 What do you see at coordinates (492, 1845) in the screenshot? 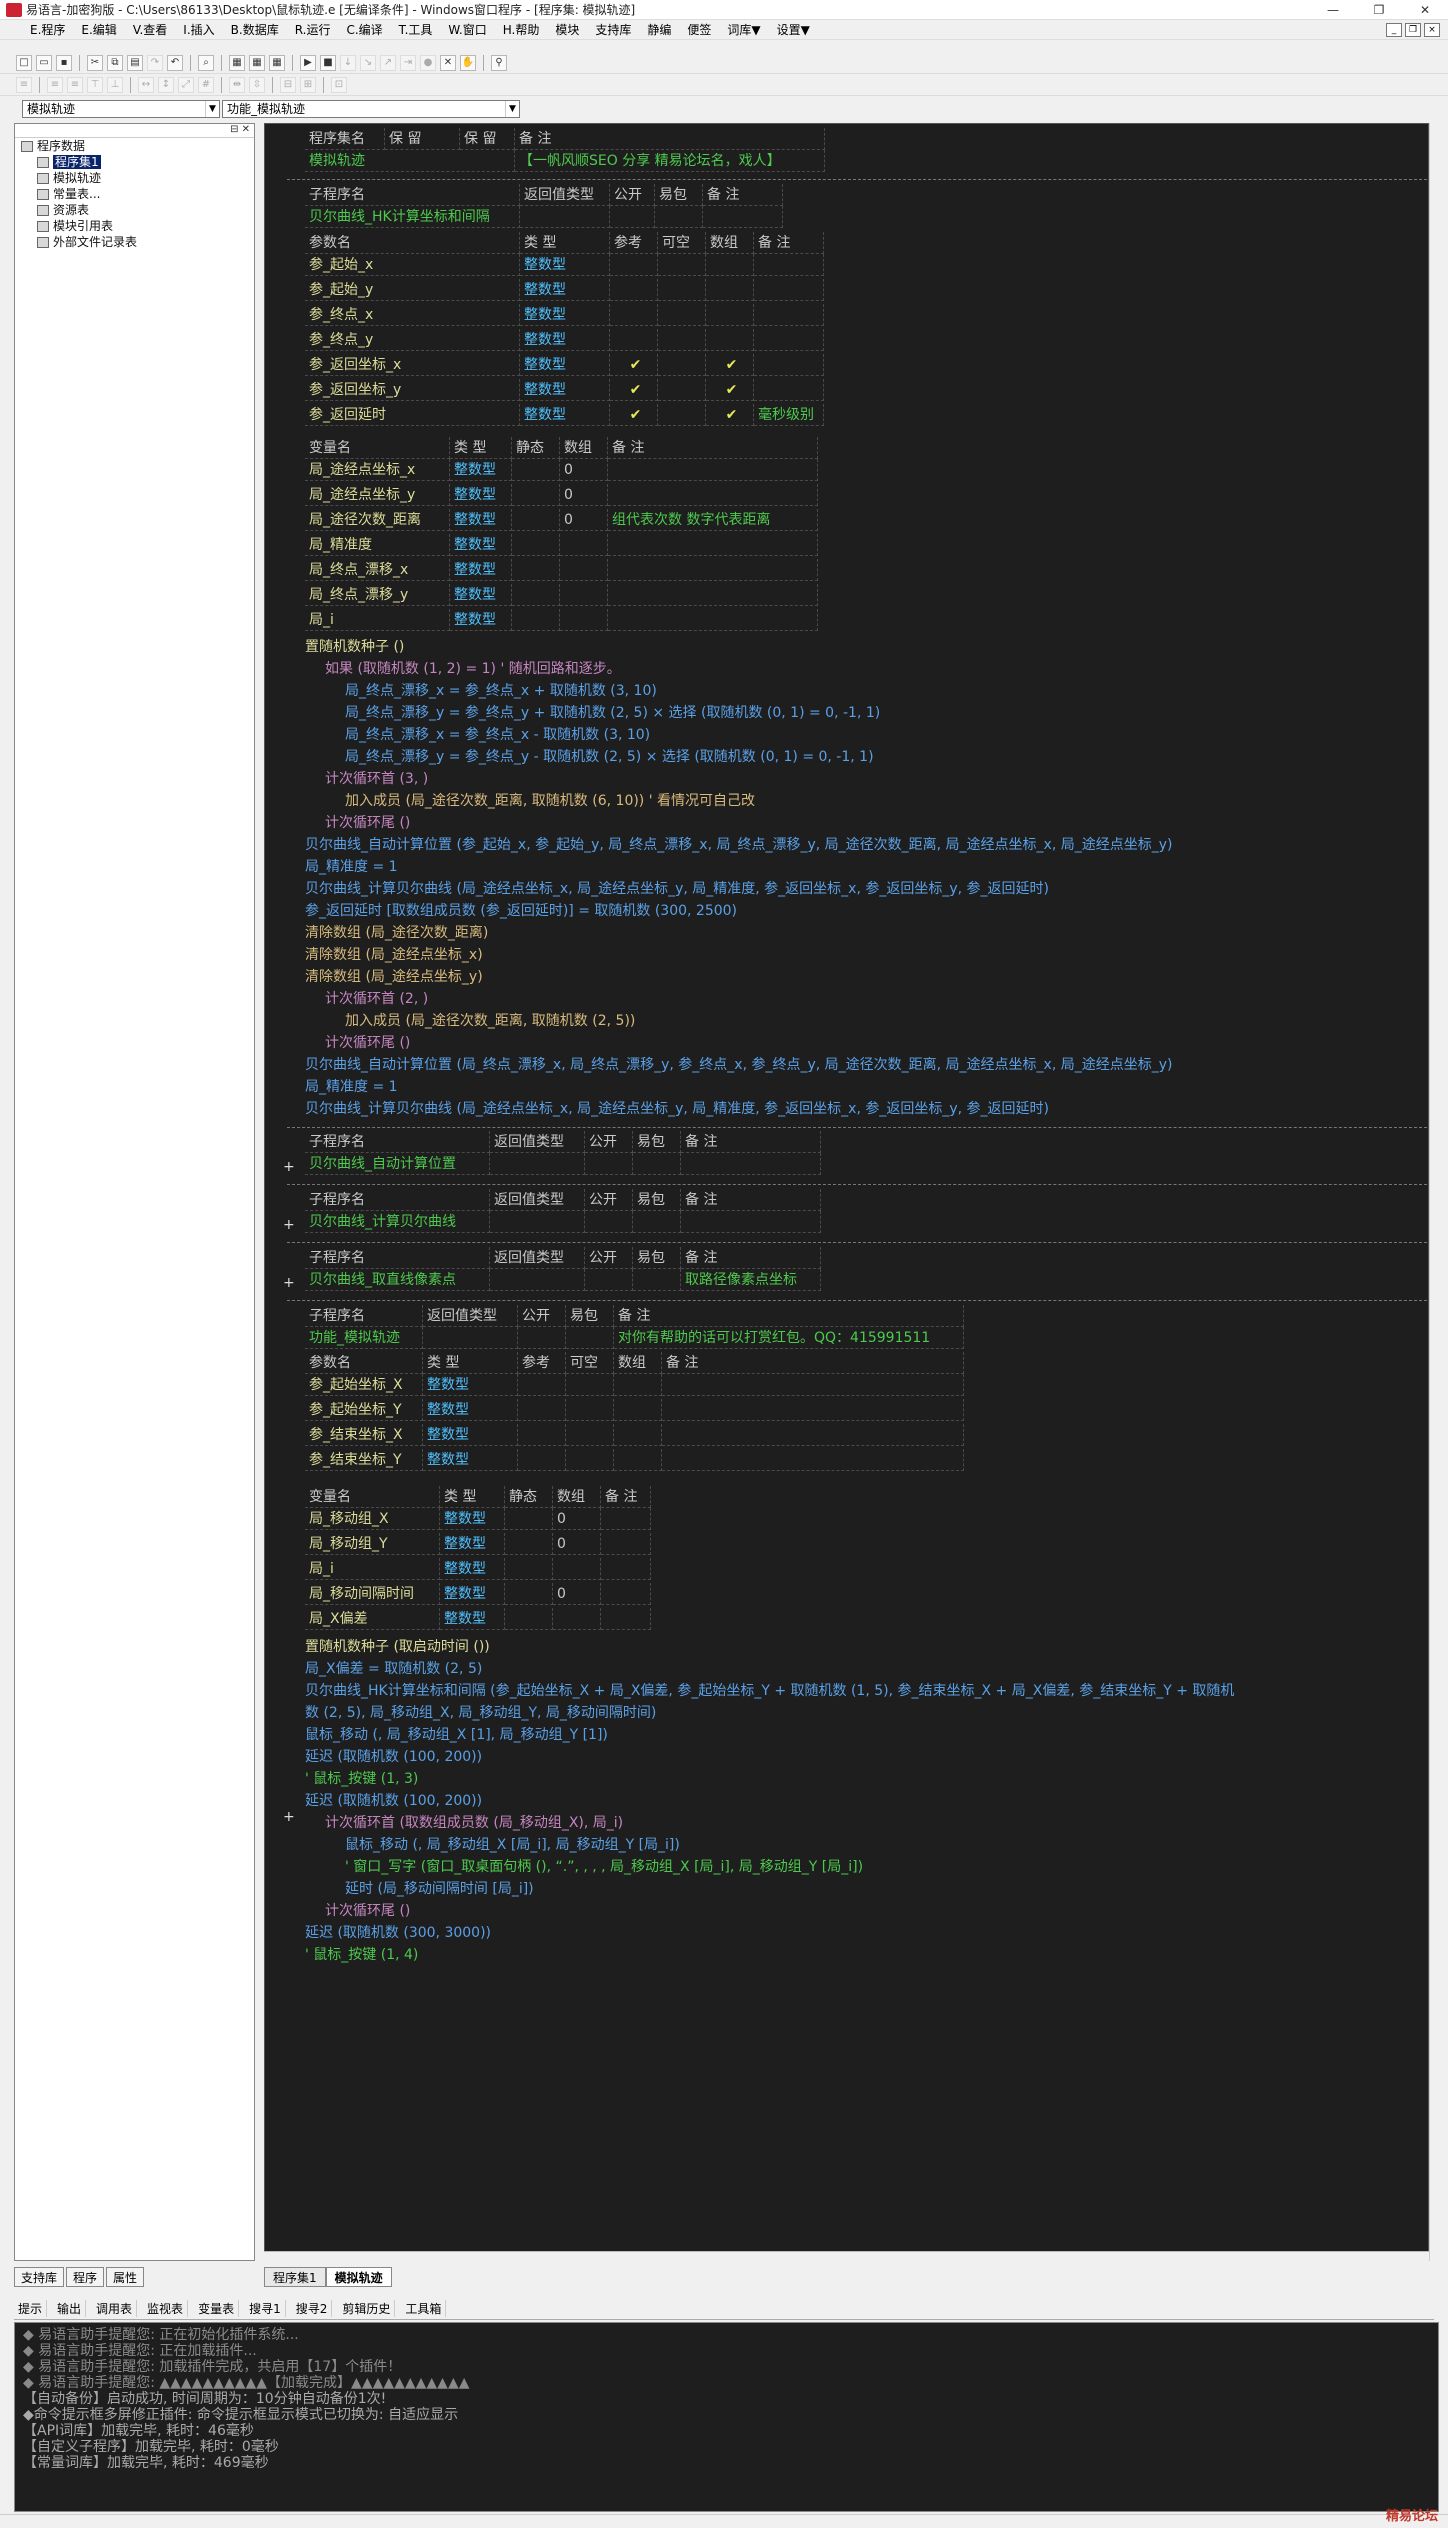
I see `code-line: 鼠标_移动 (, 局_移动组_X [局_i], 局_移动组_Y [局_i])` at bounding box center [492, 1845].